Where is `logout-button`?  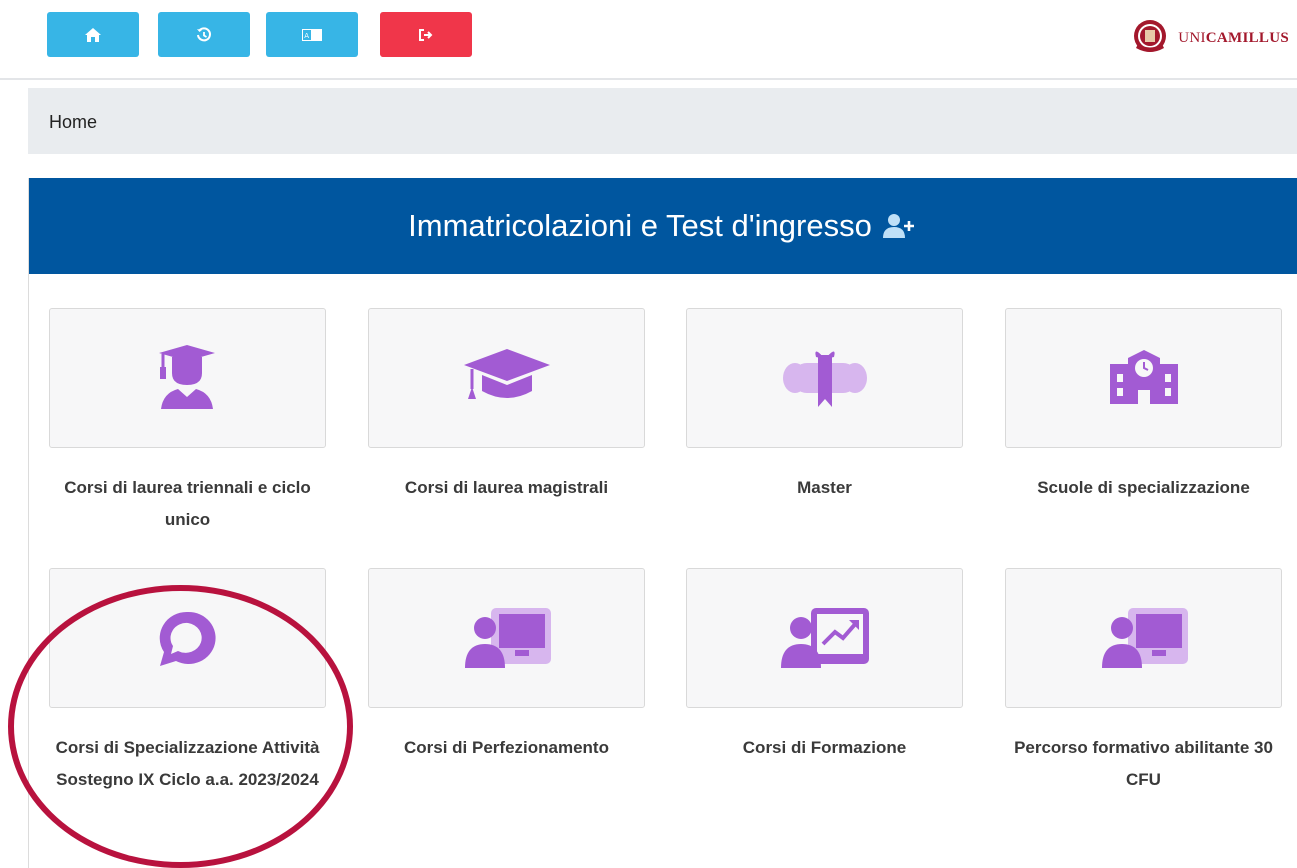 logout-button is located at coordinates (426, 34).